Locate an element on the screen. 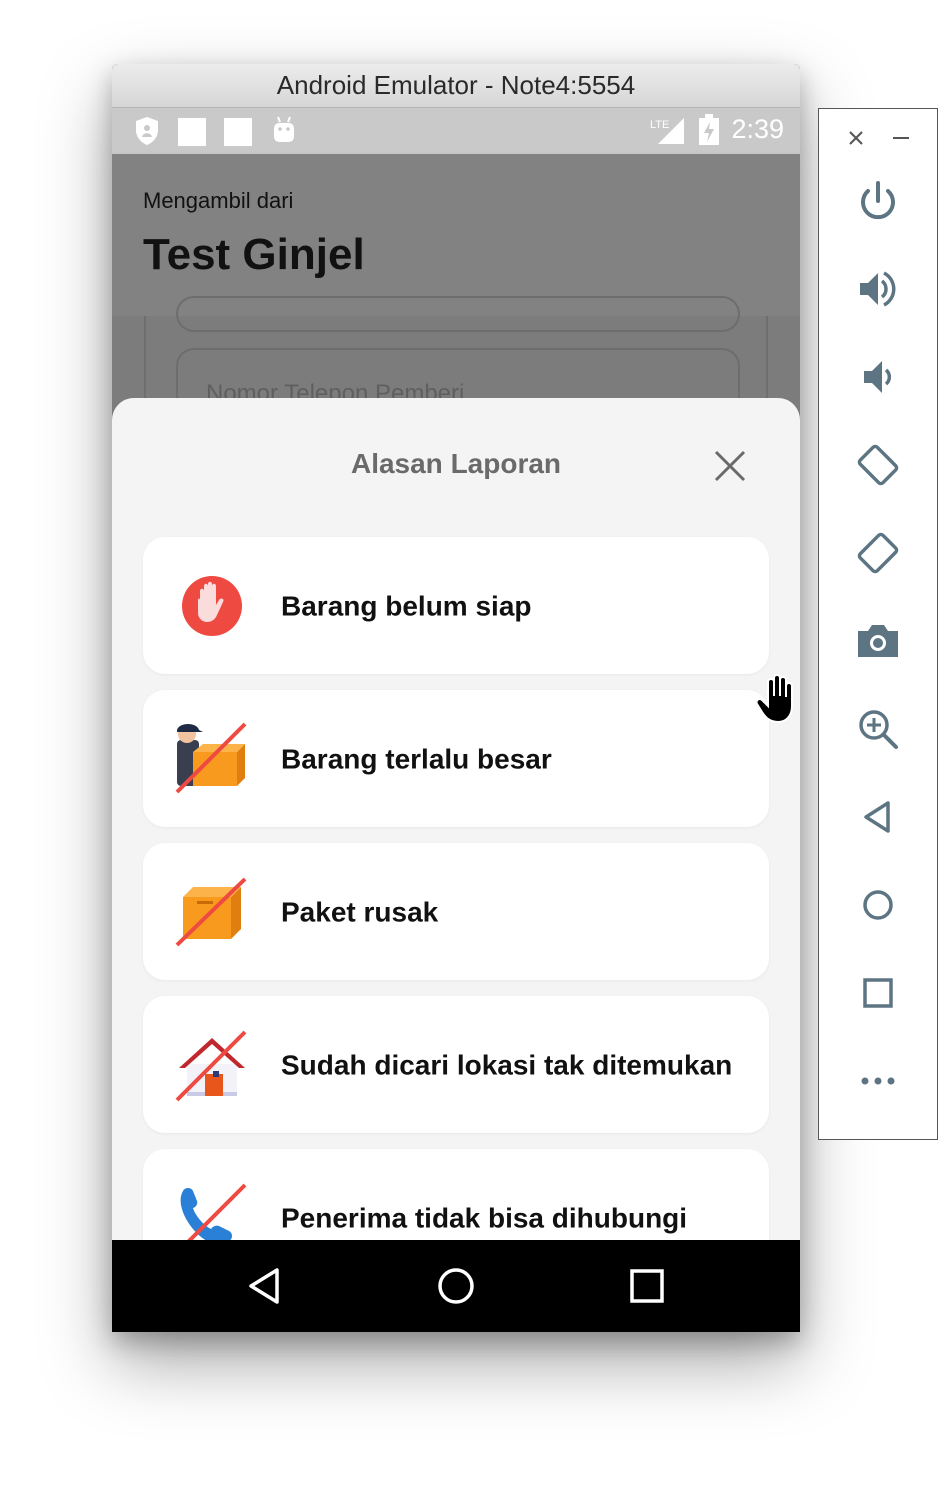 The width and height of the screenshot is (938, 1492). reason-item-damaged: Paket rusak is located at coordinates (456, 911).